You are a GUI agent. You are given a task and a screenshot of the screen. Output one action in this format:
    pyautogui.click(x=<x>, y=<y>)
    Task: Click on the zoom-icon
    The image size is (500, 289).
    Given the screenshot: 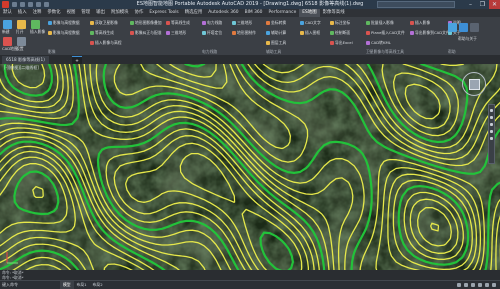 What is the action you would take?
    pyautogui.click(x=491, y=124)
    